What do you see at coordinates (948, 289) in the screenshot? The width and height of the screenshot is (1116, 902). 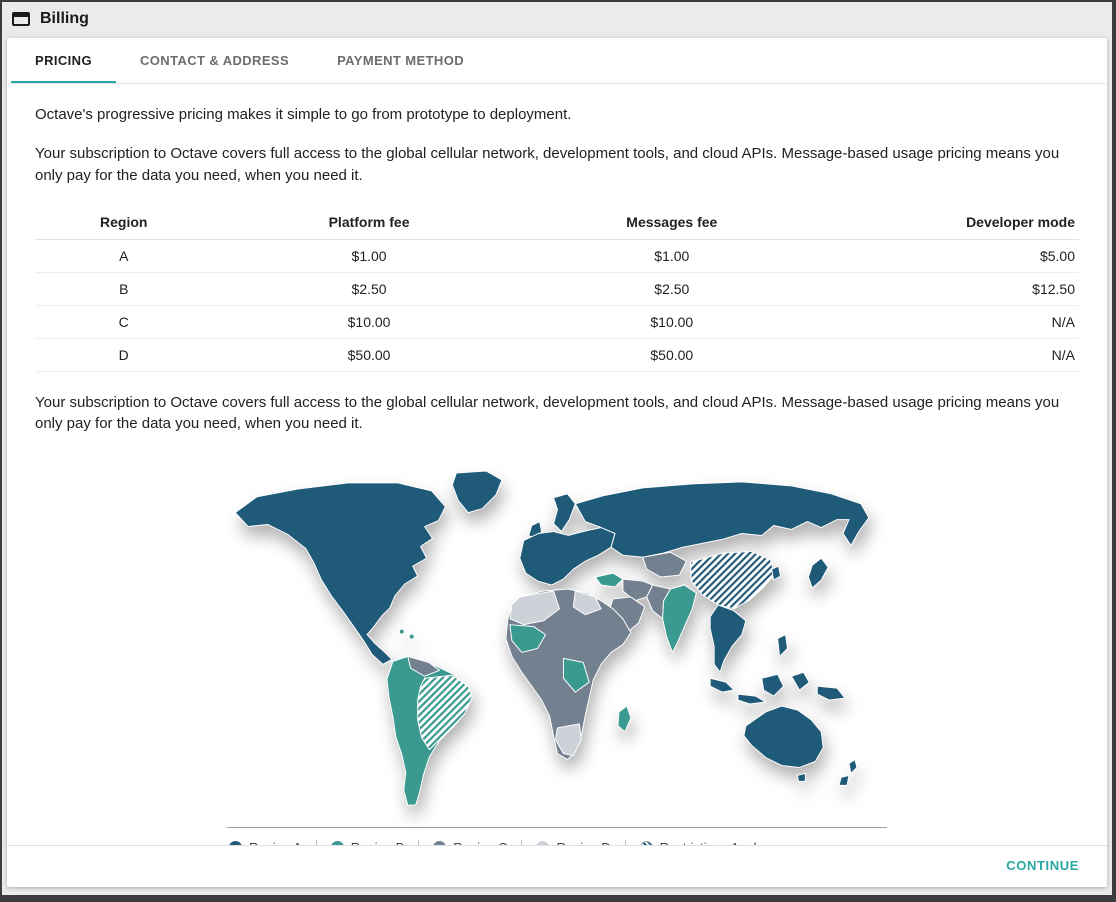 I see `cell-developer-mode: $12.50` at bounding box center [948, 289].